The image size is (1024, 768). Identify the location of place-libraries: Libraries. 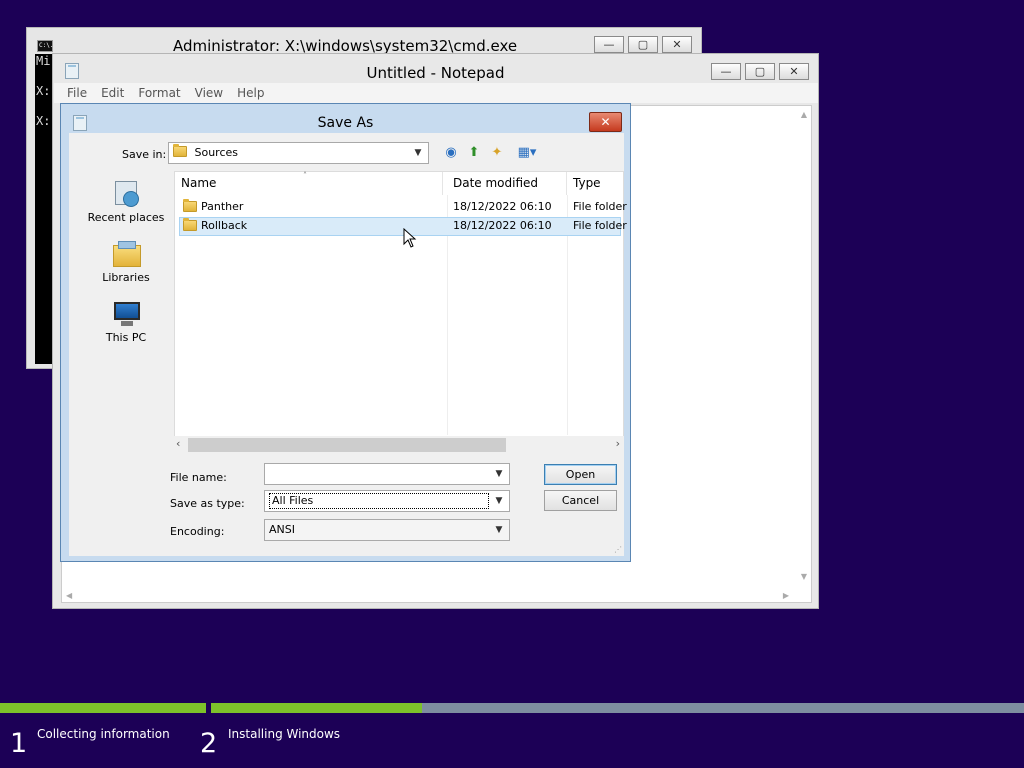
(126, 261).